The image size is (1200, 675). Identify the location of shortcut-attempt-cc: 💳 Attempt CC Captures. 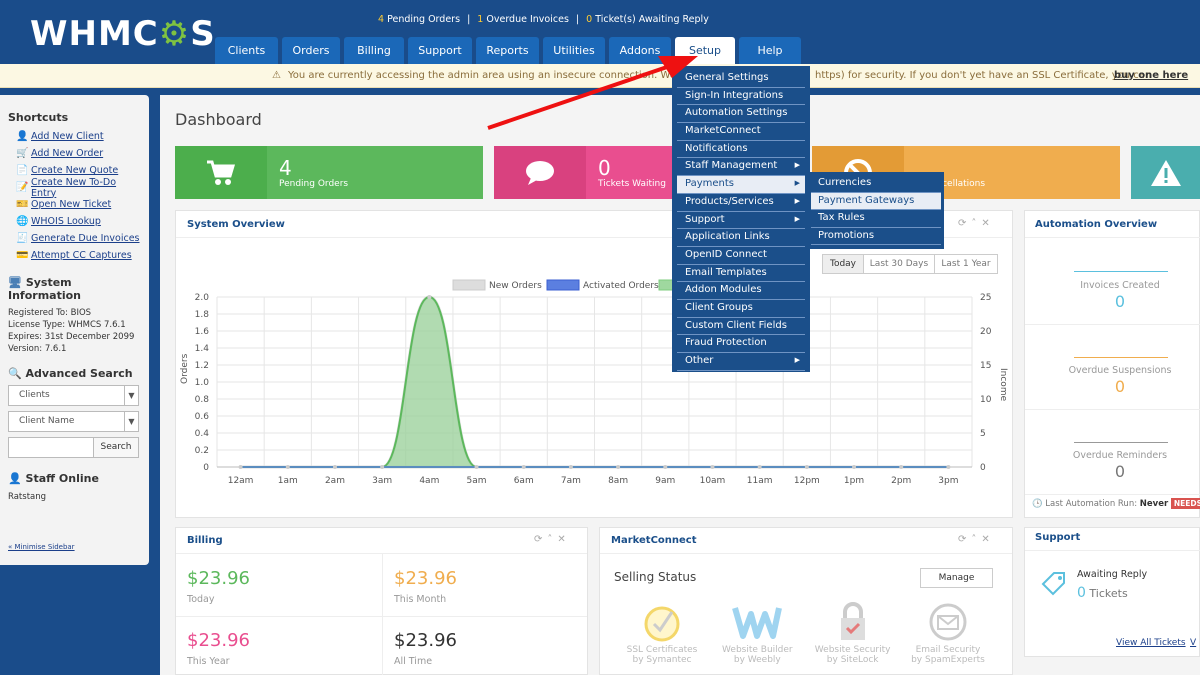
(74, 255).